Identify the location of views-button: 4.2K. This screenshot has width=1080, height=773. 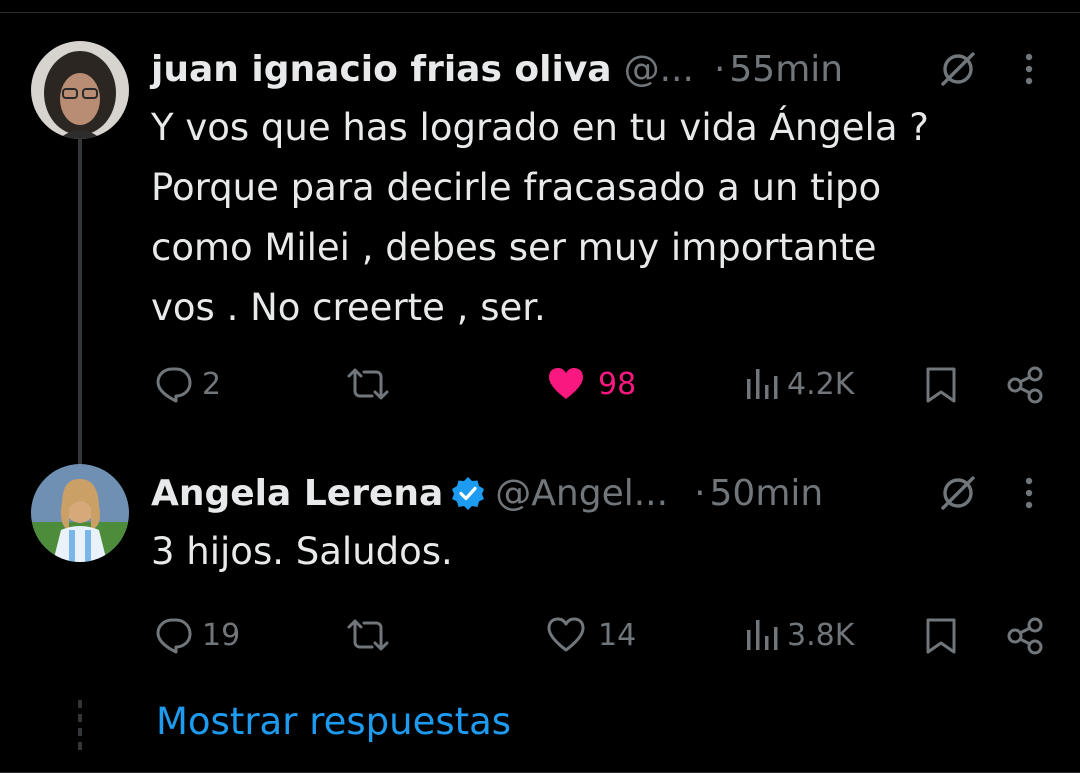
(799, 384).